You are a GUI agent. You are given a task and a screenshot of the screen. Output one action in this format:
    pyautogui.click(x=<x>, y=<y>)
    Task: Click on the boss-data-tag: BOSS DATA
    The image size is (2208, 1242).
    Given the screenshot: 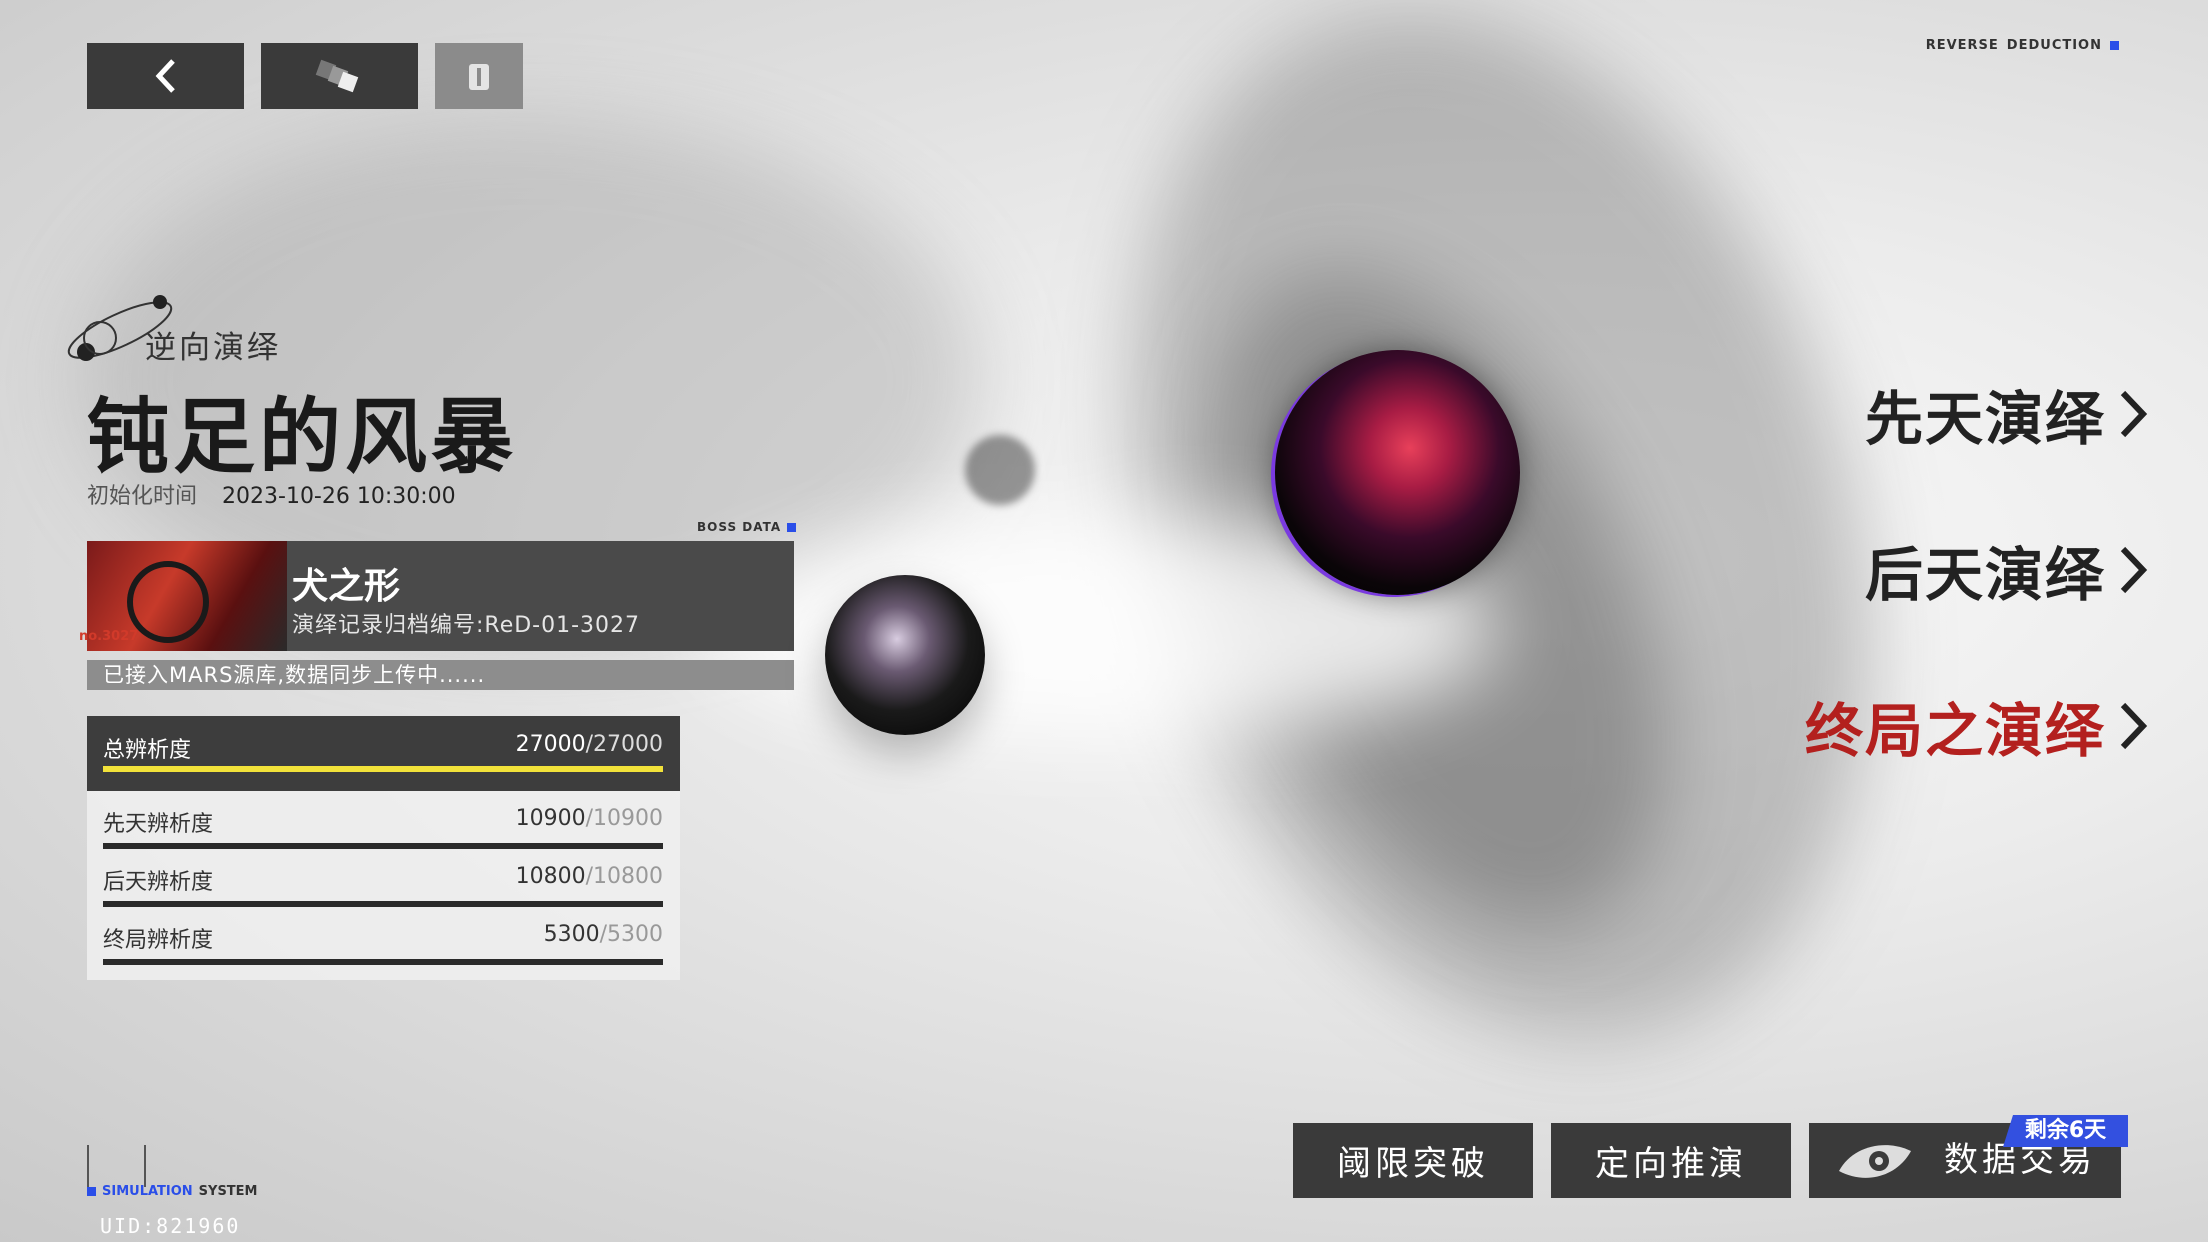 What is the action you would take?
    pyautogui.click(x=747, y=527)
    